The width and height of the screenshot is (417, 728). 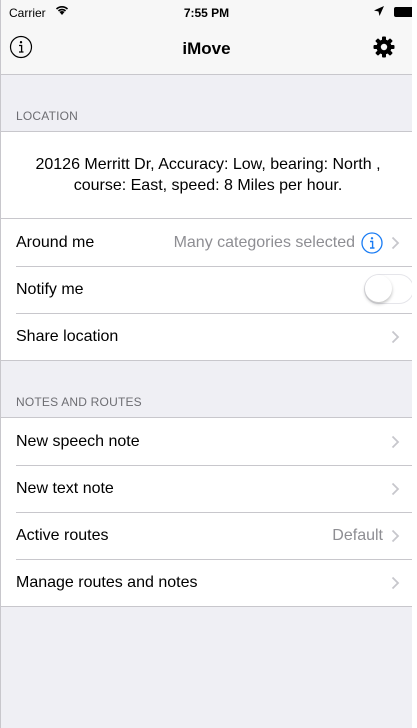 I want to click on notes-section-header: NOTES AND ROUTES, so click(x=79, y=402).